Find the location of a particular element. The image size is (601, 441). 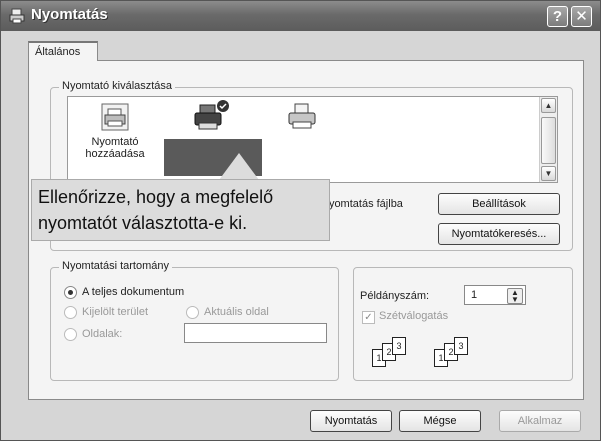

selection-radio is located at coordinates (70, 312).